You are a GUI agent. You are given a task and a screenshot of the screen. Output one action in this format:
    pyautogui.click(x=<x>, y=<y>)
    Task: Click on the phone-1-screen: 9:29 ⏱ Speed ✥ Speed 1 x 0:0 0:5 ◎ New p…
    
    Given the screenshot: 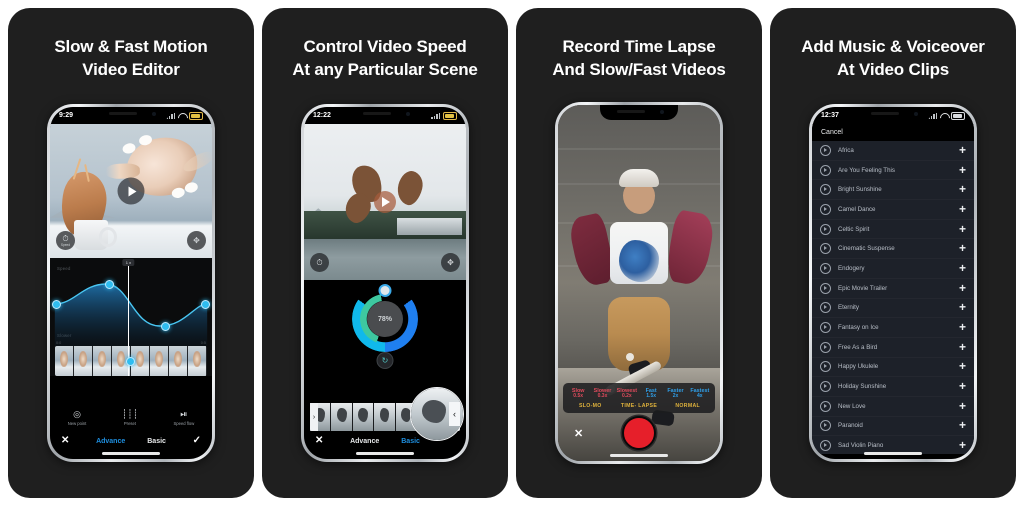 What is the action you would take?
    pyautogui.click(x=131, y=283)
    